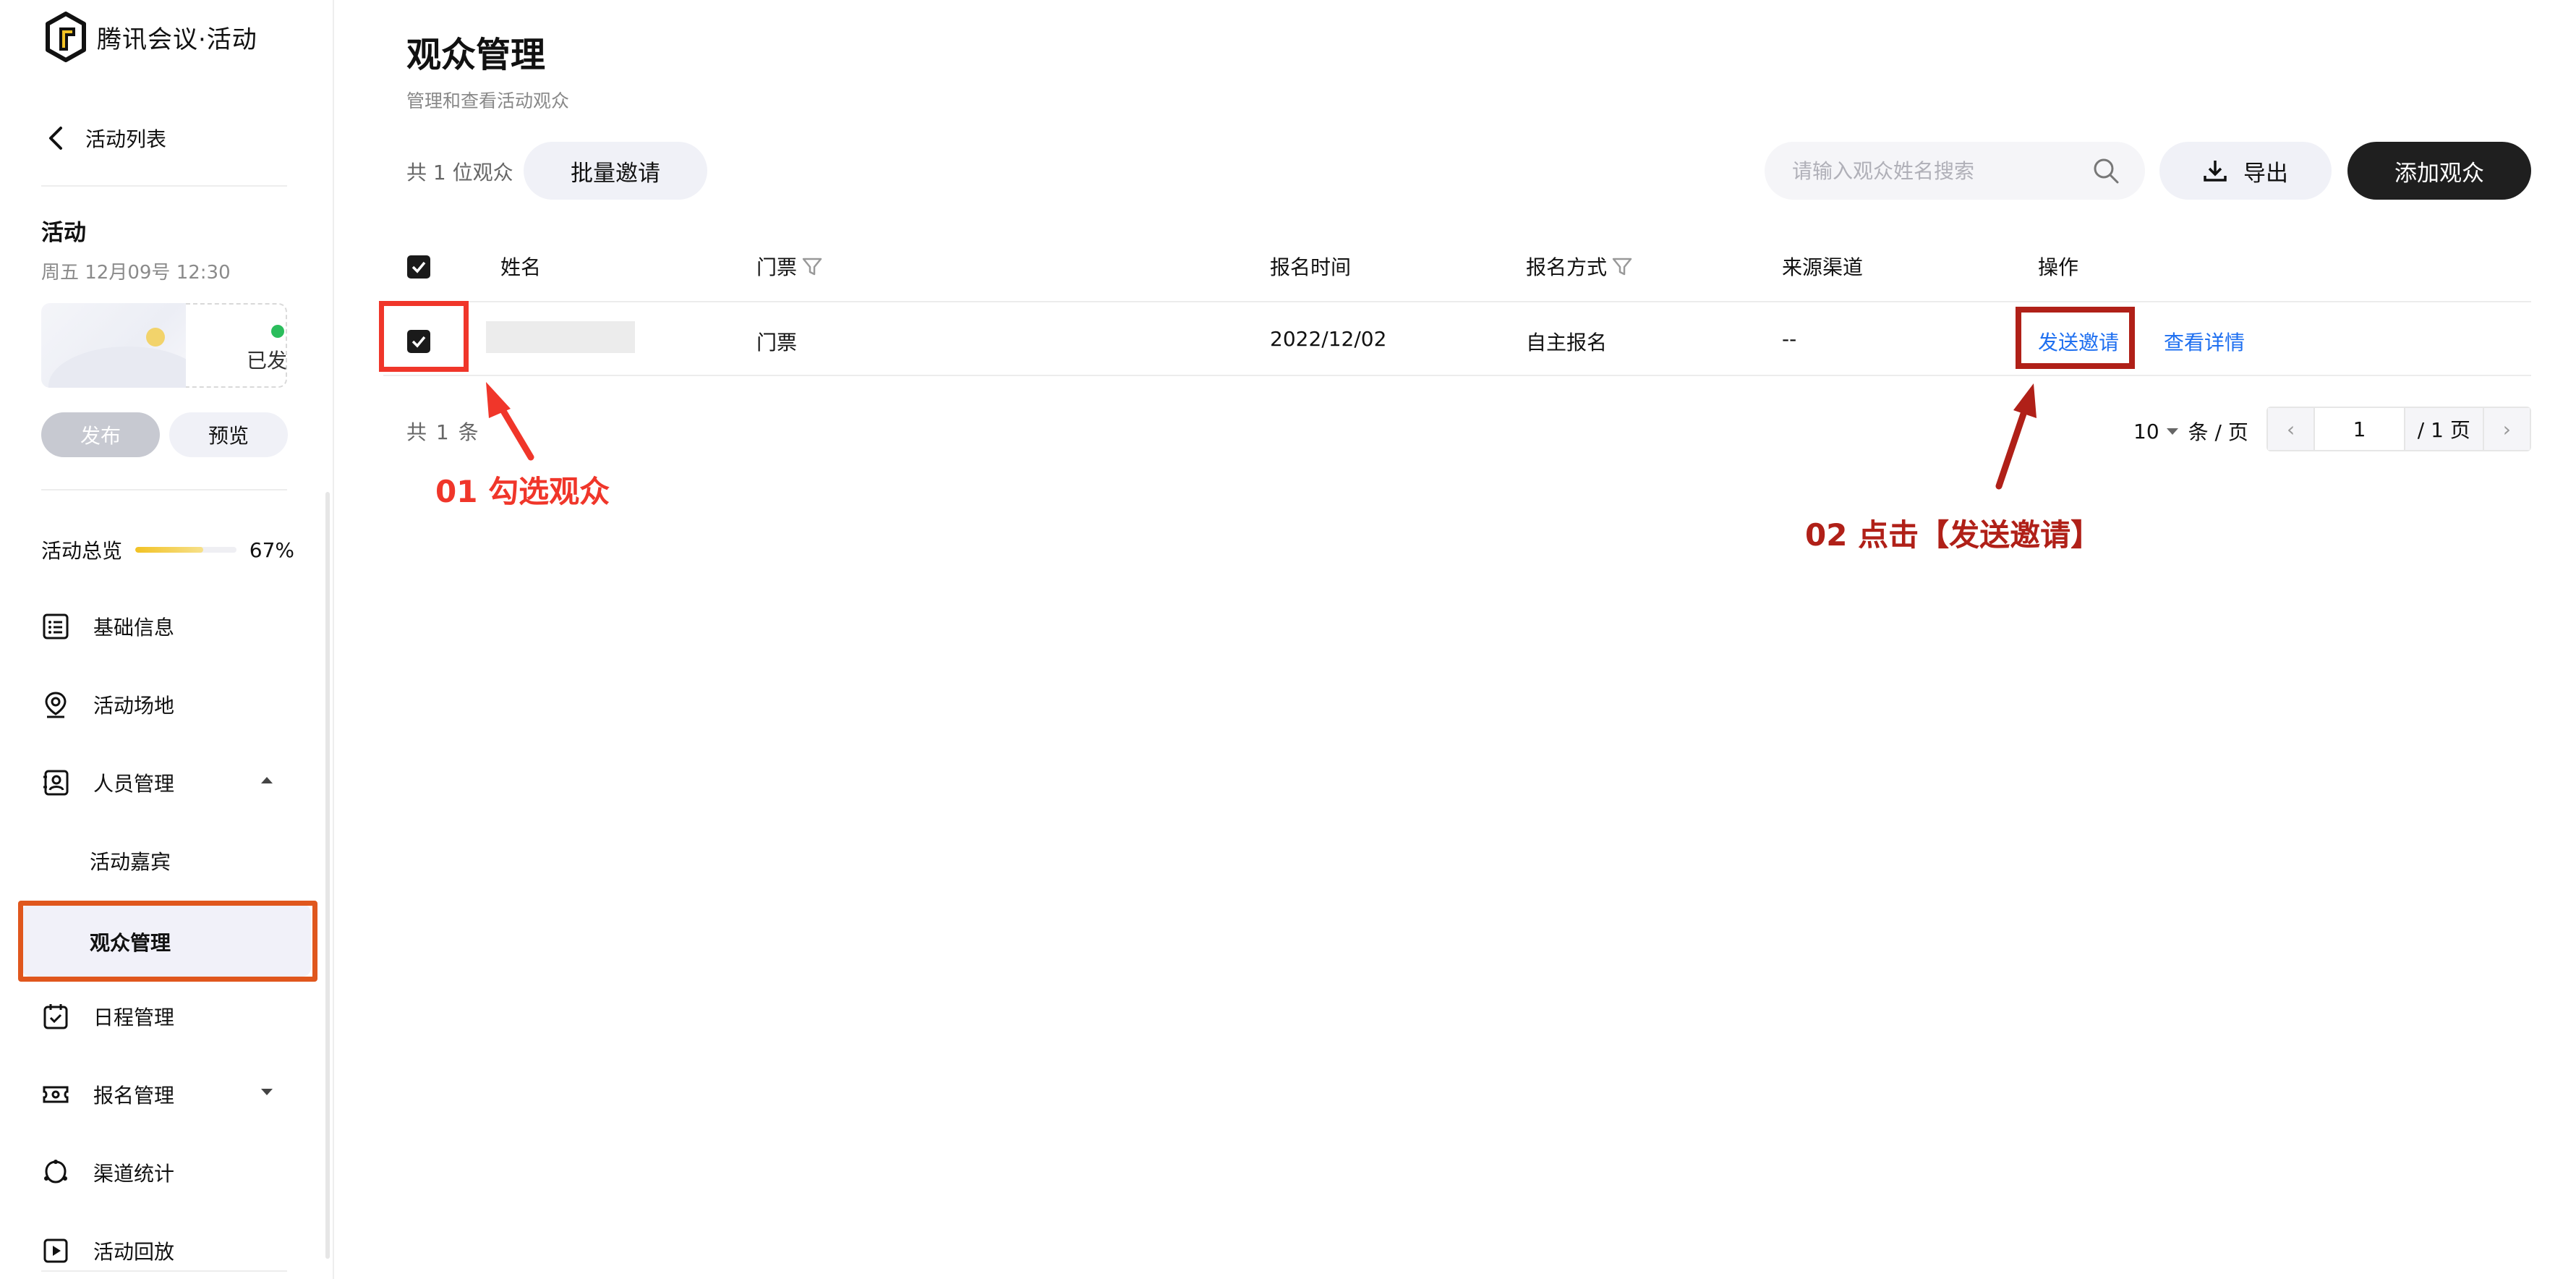 Image resolution: width=2576 pixels, height=1279 pixels. Describe the element at coordinates (126, 139) in the screenshot. I see `back-label: 活动列表` at that location.